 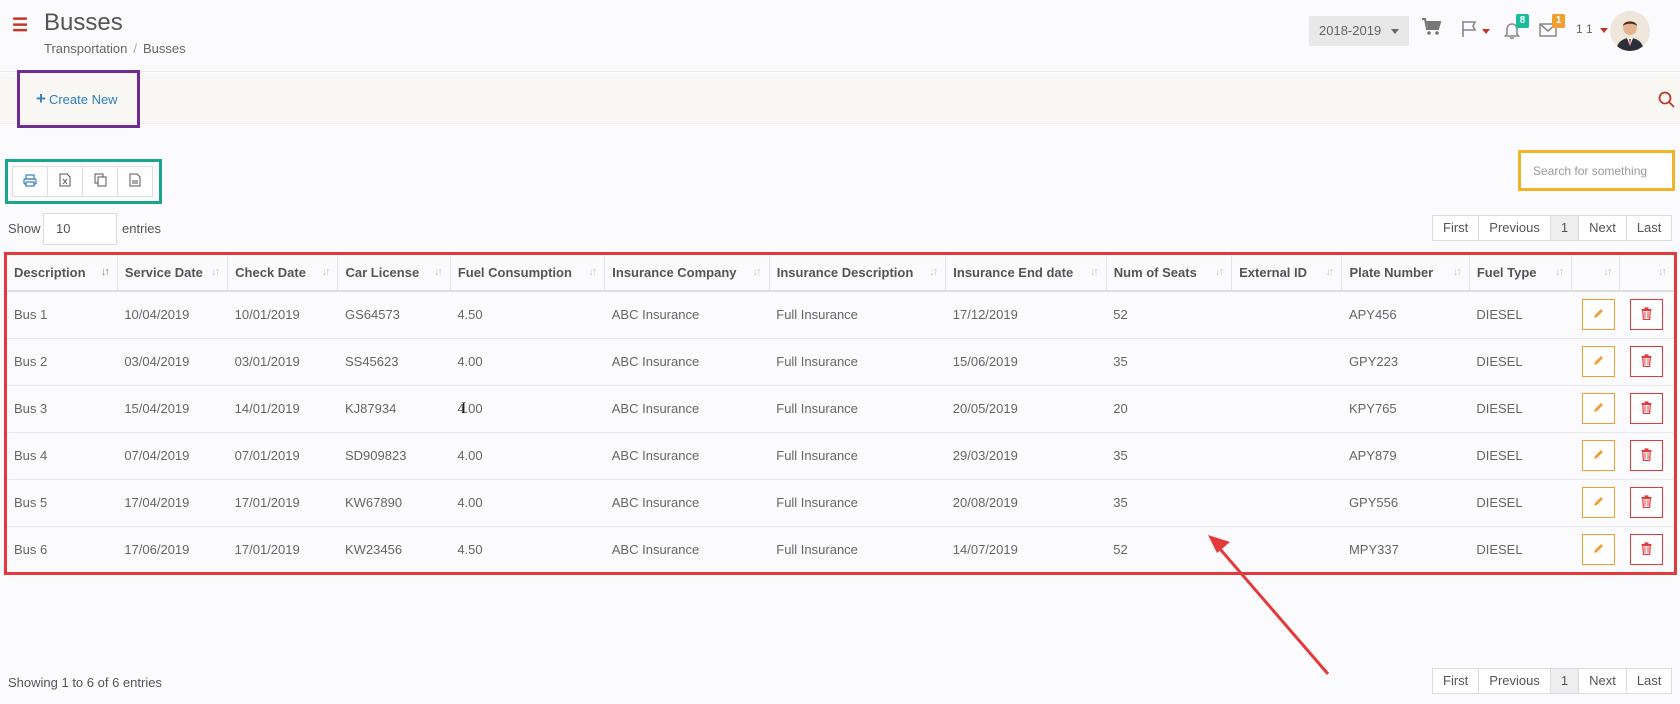 What do you see at coordinates (85, 48) in the screenshot?
I see `breadcrumb-item-transportation: Transportation` at bounding box center [85, 48].